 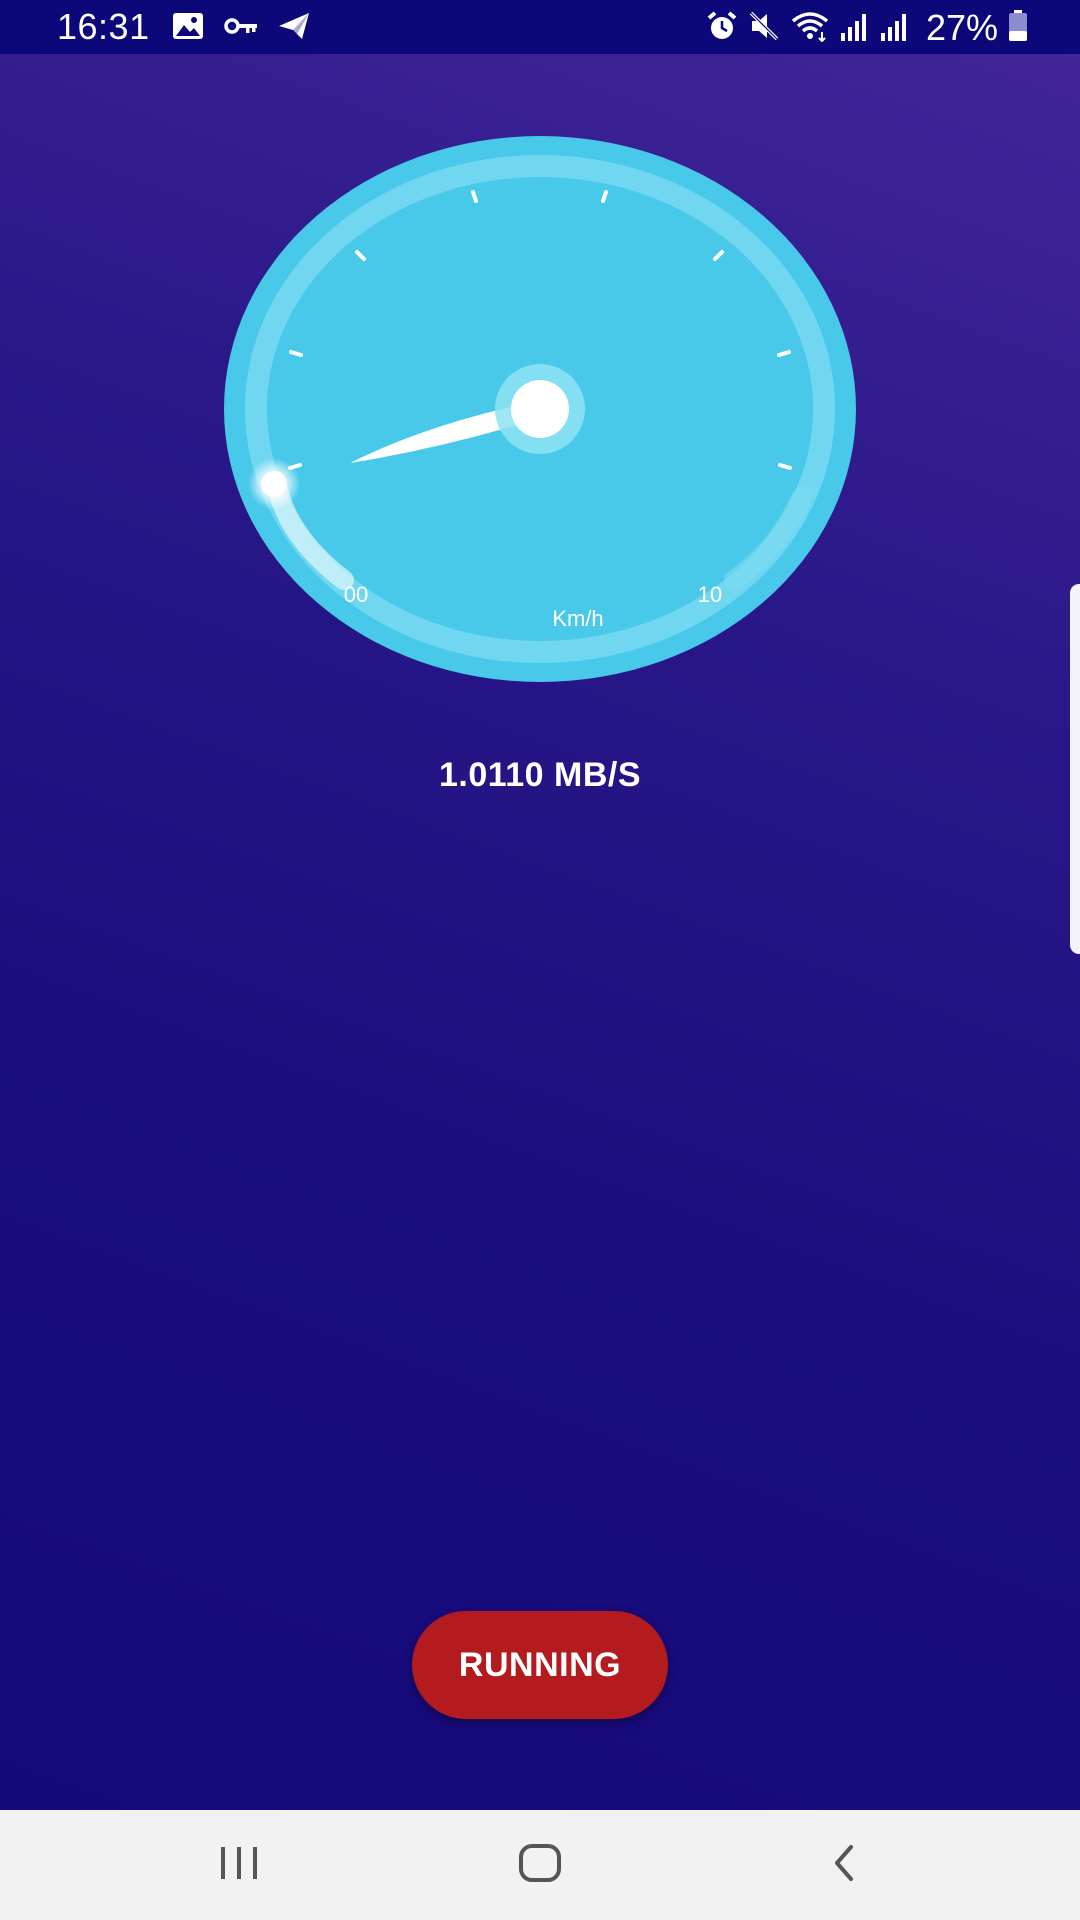 I want to click on recents-button, so click(x=239, y=1865).